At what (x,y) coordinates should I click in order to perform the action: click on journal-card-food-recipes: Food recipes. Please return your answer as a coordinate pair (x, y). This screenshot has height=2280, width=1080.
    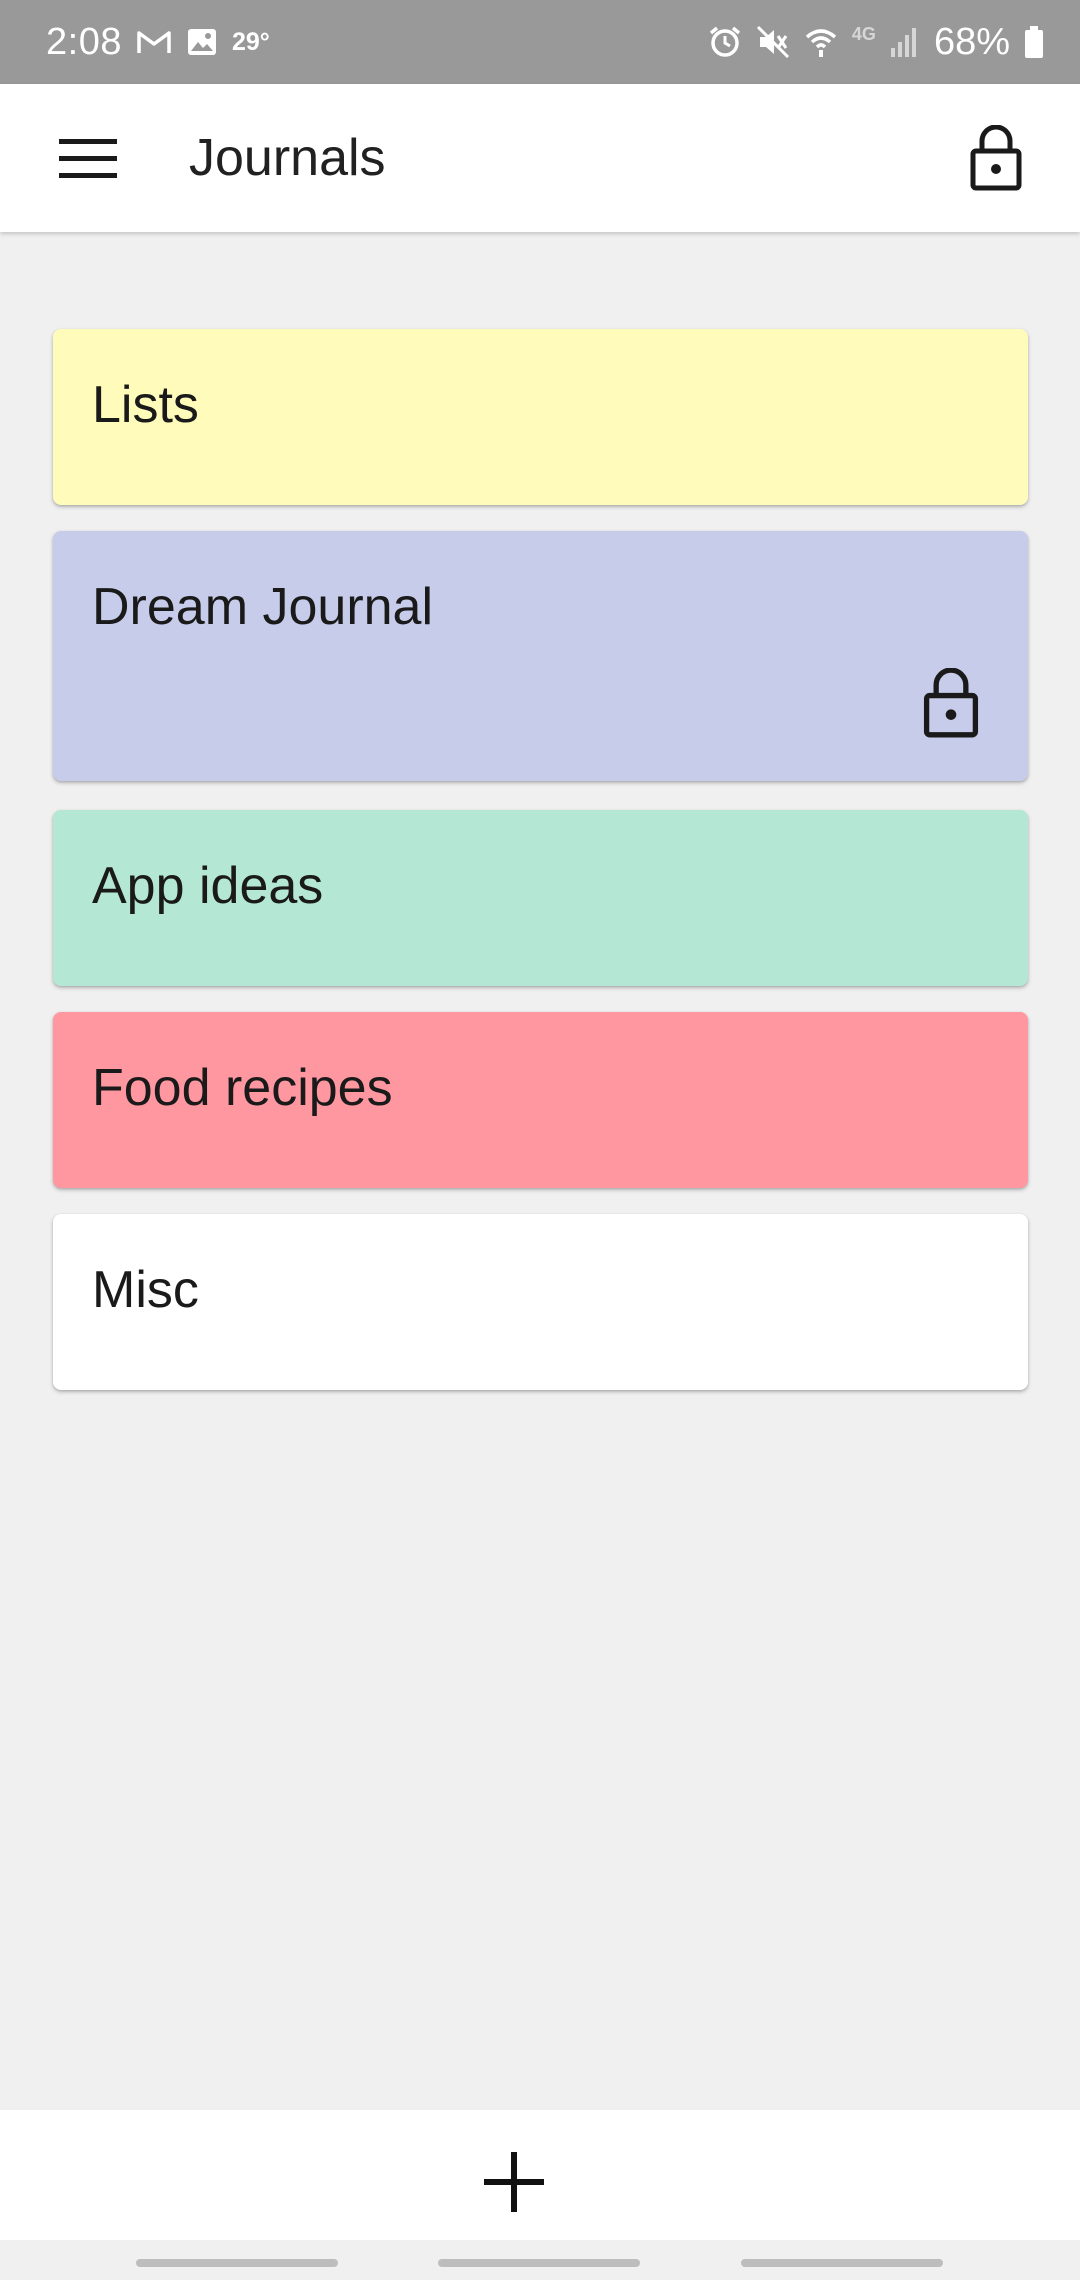
    Looking at the image, I should click on (540, 1100).